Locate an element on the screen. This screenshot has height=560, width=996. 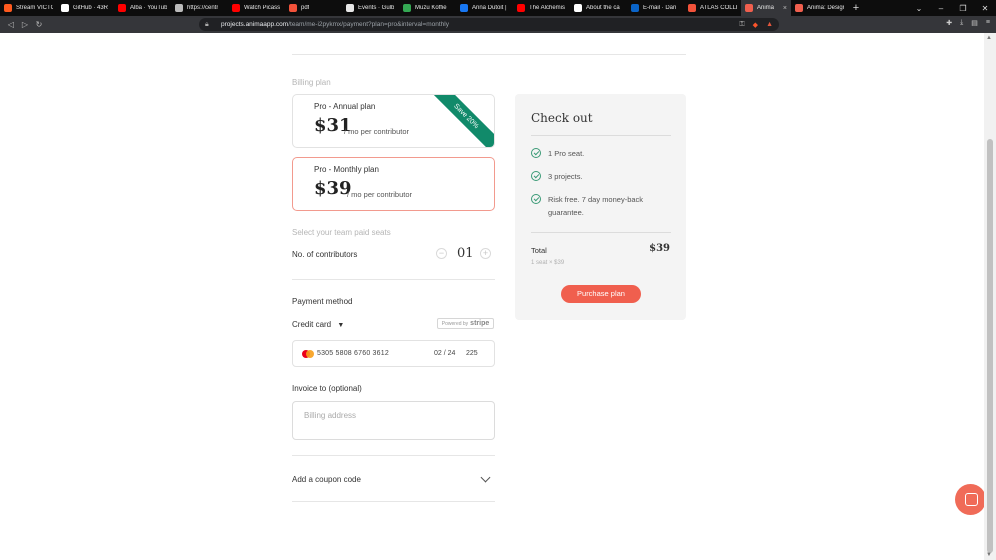
browser-tab: Events · Gulb is located at coordinates (370, 8).